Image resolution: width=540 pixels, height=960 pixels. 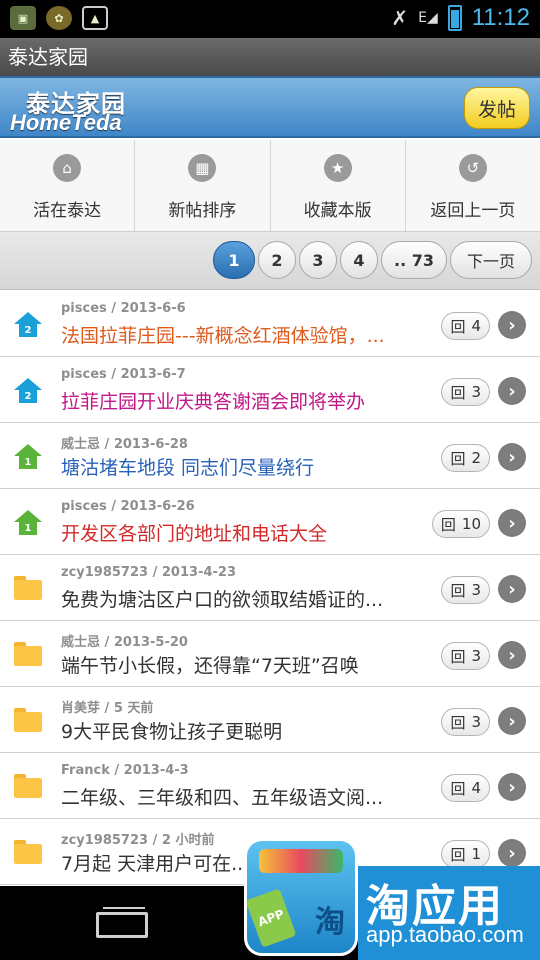 I want to click on page-button-2: 2, so click(x=276, y=260).